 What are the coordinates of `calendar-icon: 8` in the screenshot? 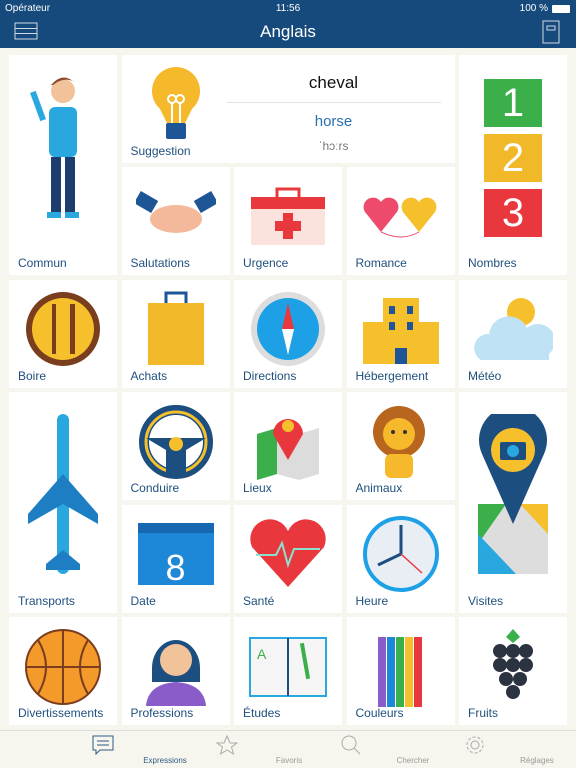 It's located at (175, 555).